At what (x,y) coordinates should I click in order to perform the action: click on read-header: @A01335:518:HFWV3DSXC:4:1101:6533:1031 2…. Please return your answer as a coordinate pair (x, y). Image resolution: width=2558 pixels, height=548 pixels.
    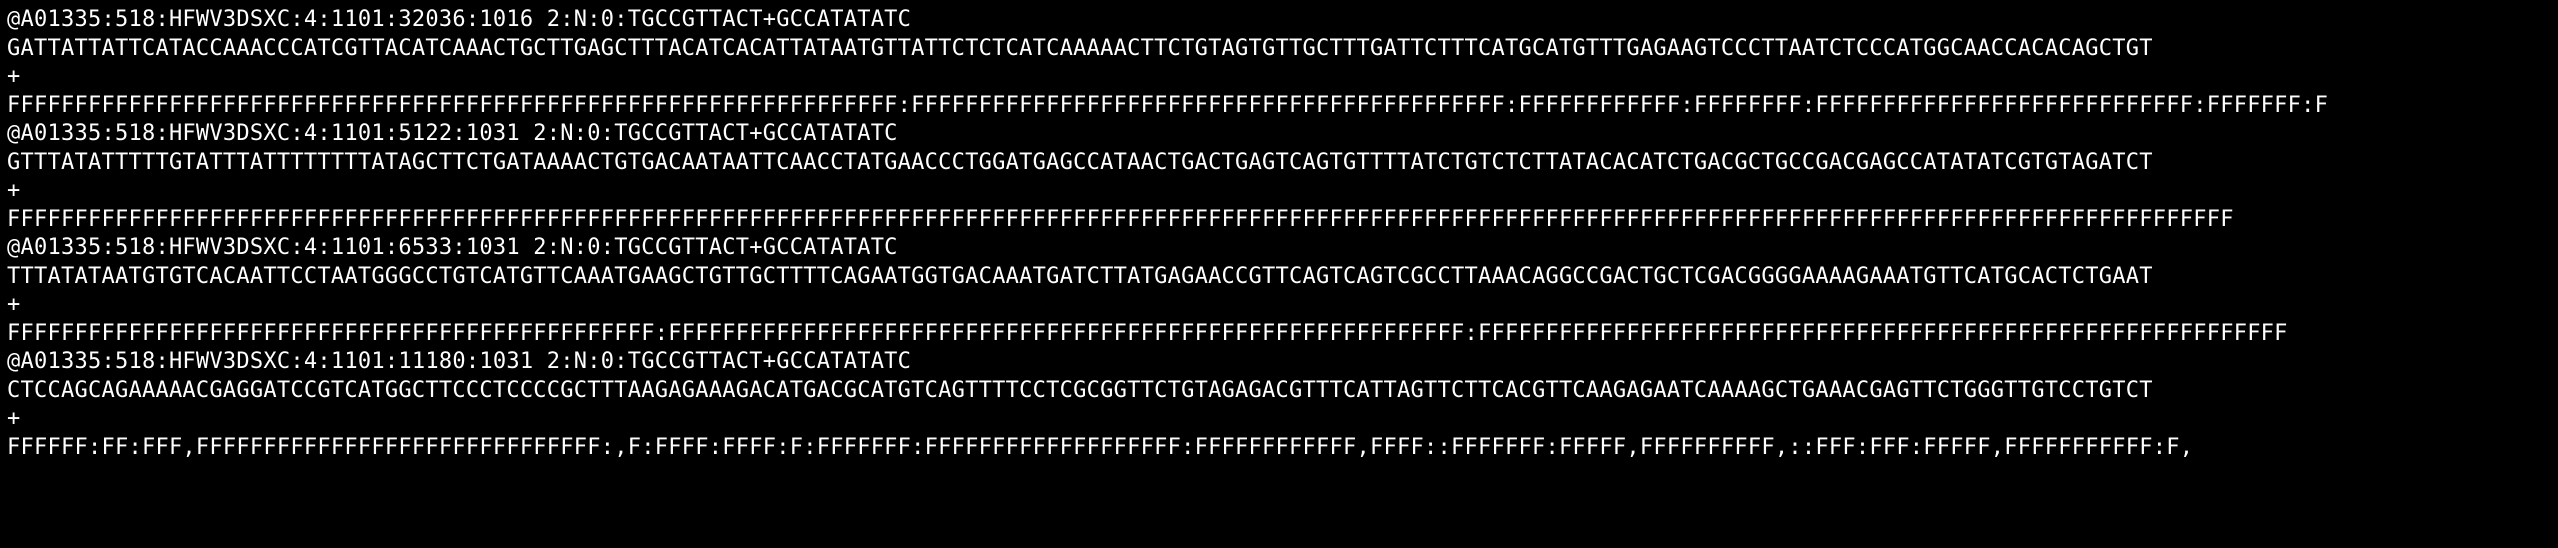
    Looking at the image, I should click on (452, 247).